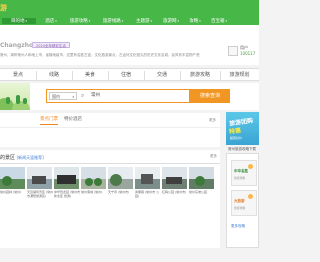  I want to click on spot-caption: 中华恐龙园 (常州市新北区 旅游), so click(68, 196).